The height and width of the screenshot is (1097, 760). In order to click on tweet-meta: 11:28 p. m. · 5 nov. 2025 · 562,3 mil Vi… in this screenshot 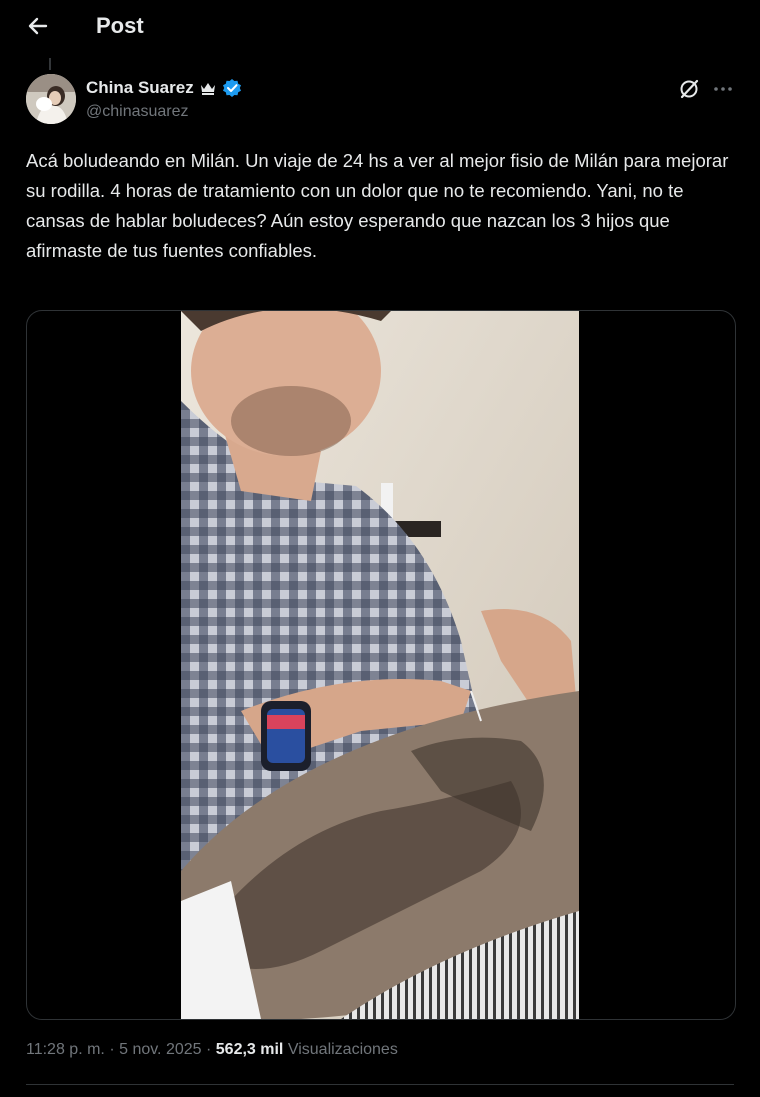, I will do `click(212, 1050)`.